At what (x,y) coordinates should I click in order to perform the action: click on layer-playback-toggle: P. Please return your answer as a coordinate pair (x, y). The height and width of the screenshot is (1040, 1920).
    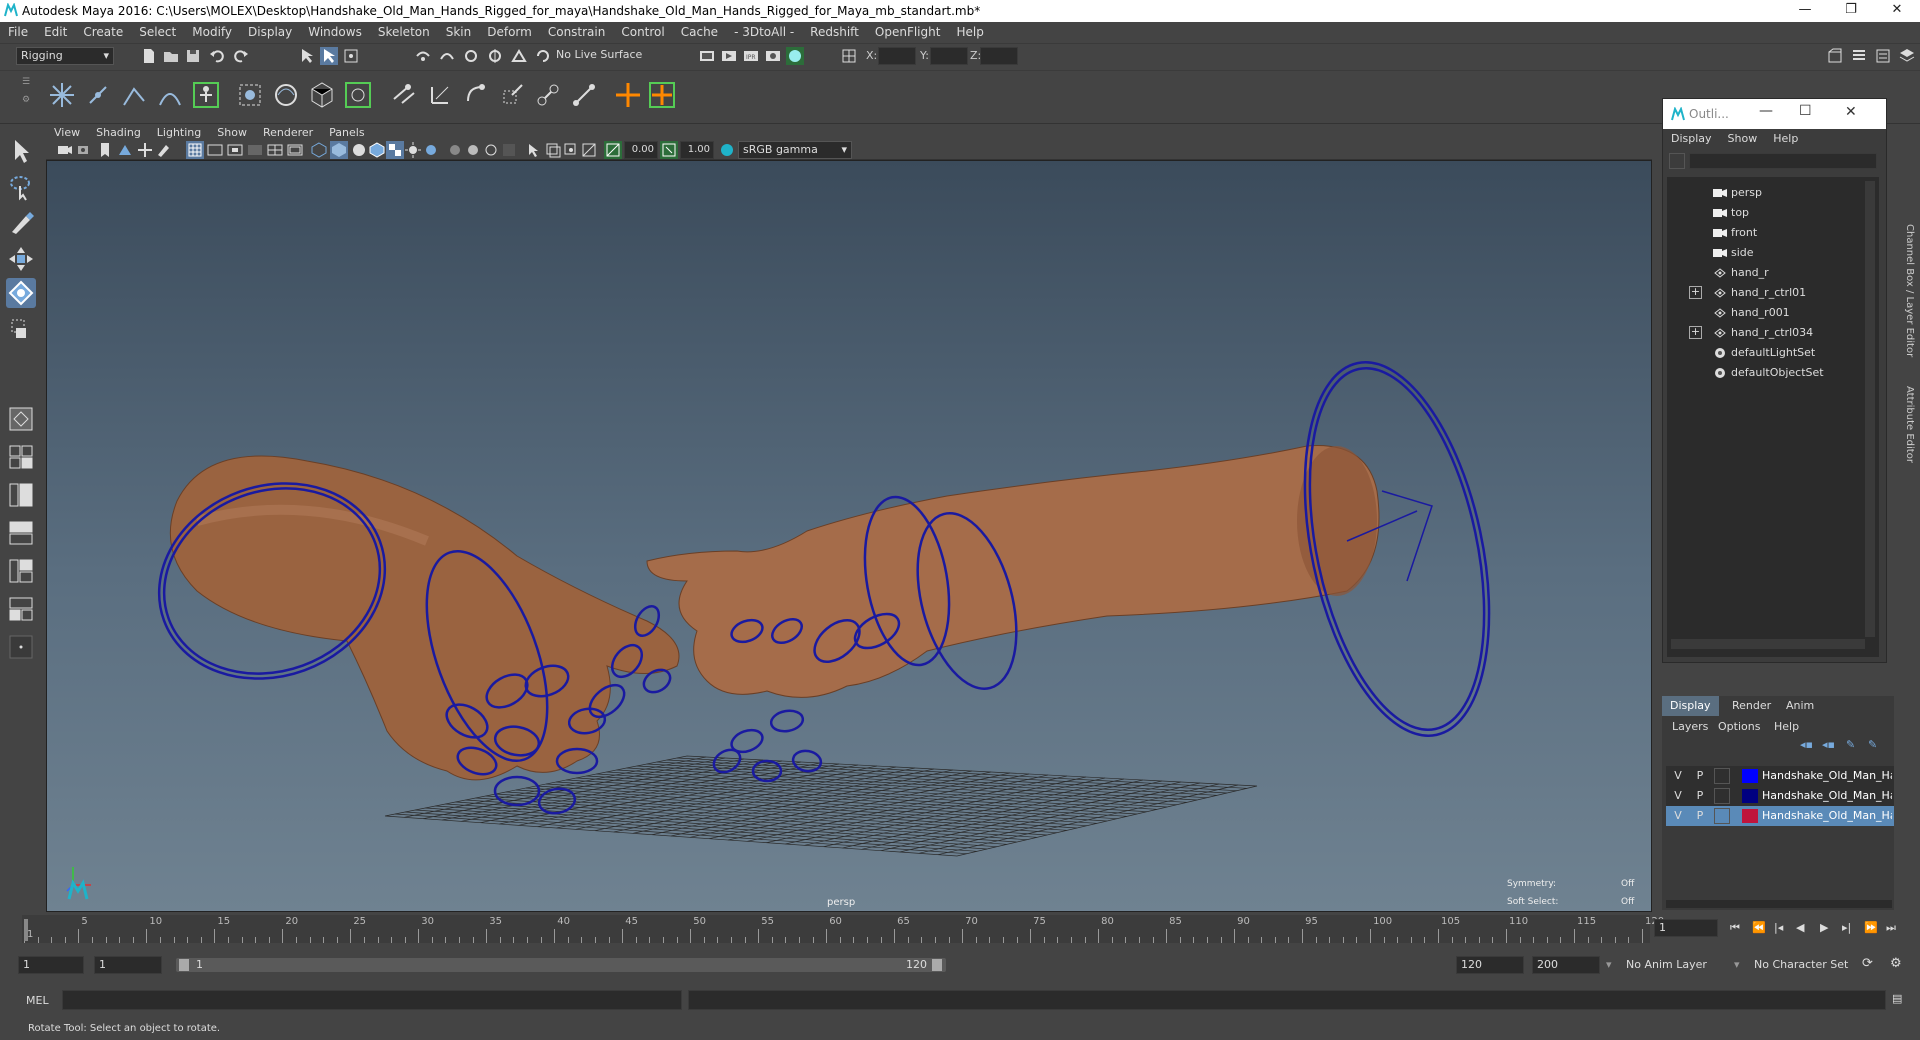
    Looking at the image, I should click on (1700, 776).